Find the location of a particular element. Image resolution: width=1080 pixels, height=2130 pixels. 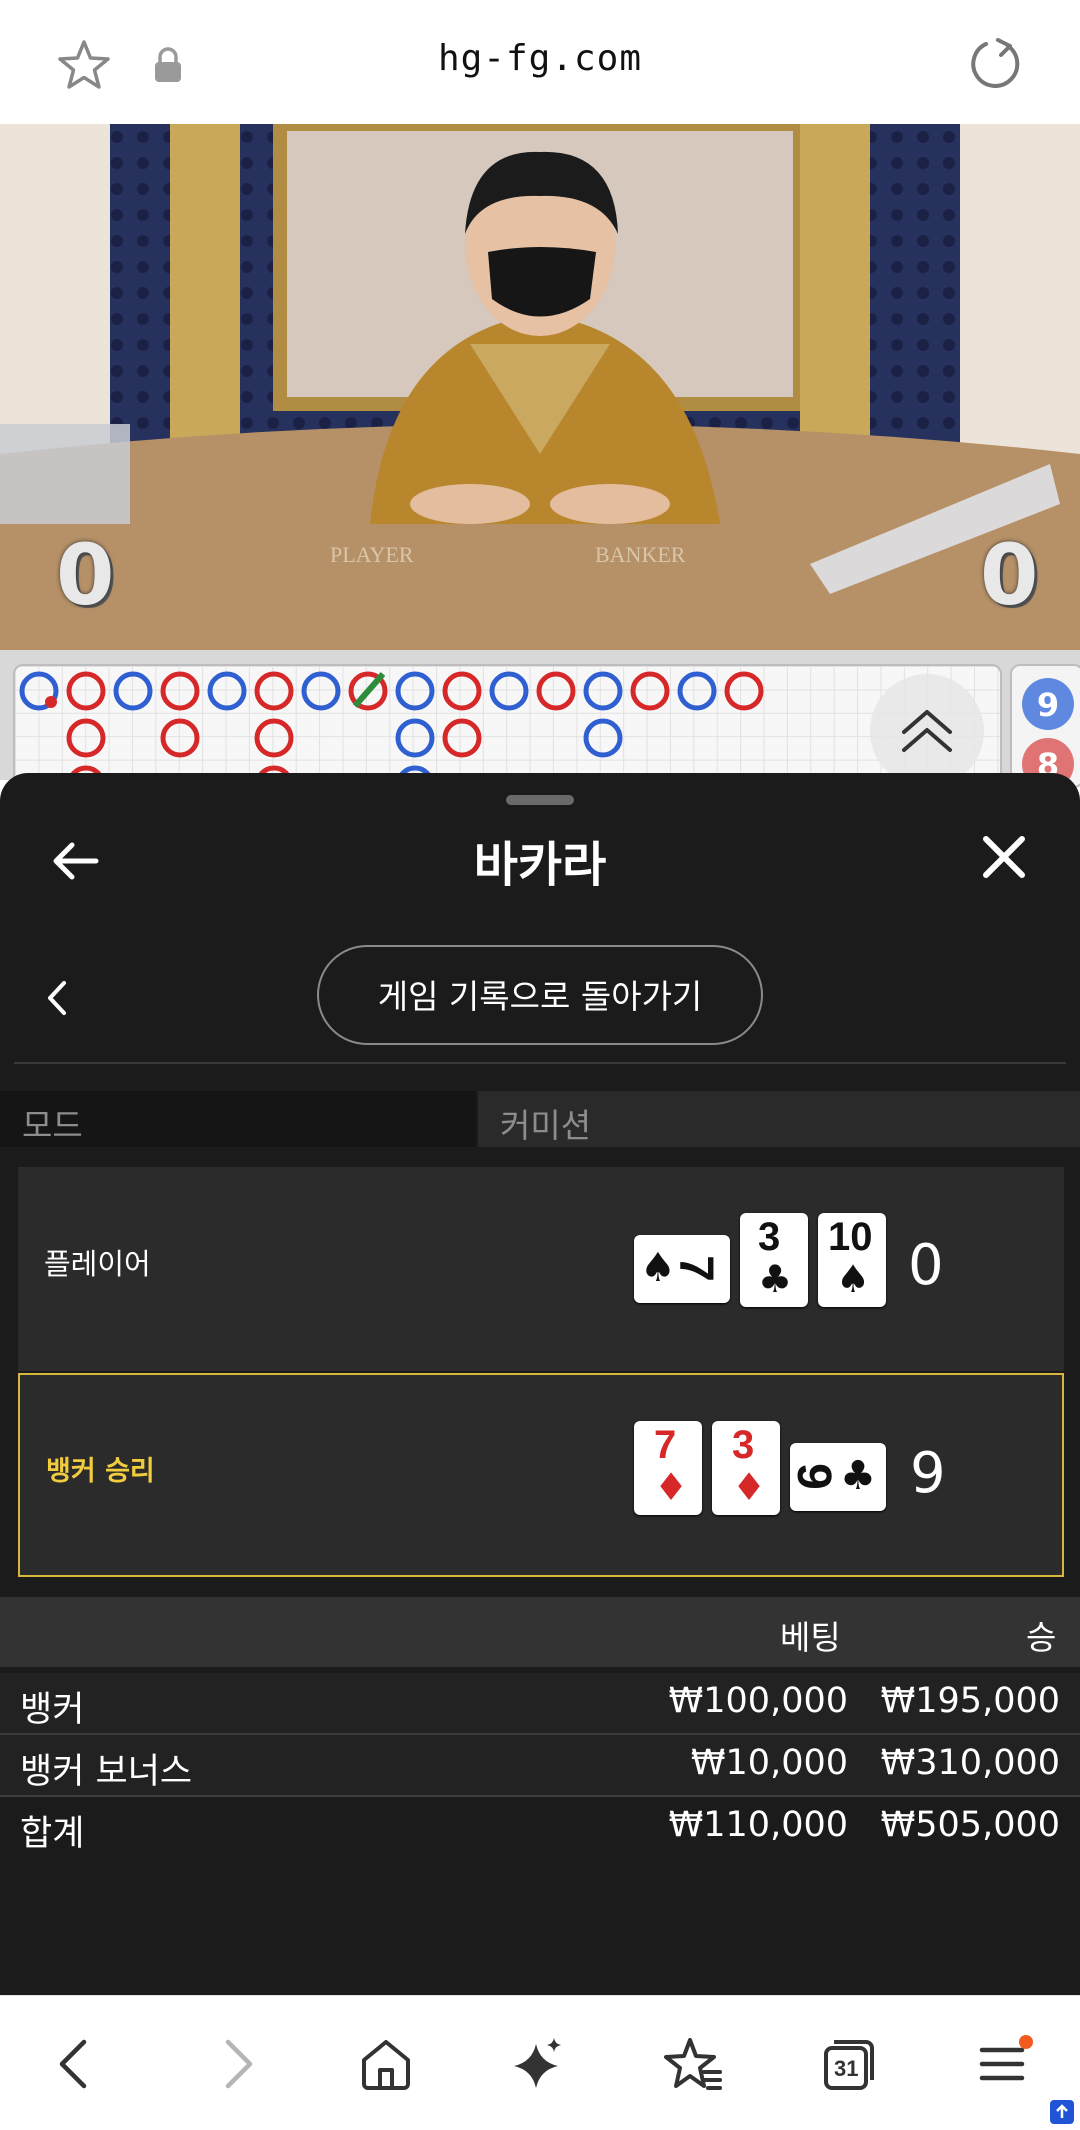

banker-card-2: 3 ♦ is located at coordinates (746, 1468).